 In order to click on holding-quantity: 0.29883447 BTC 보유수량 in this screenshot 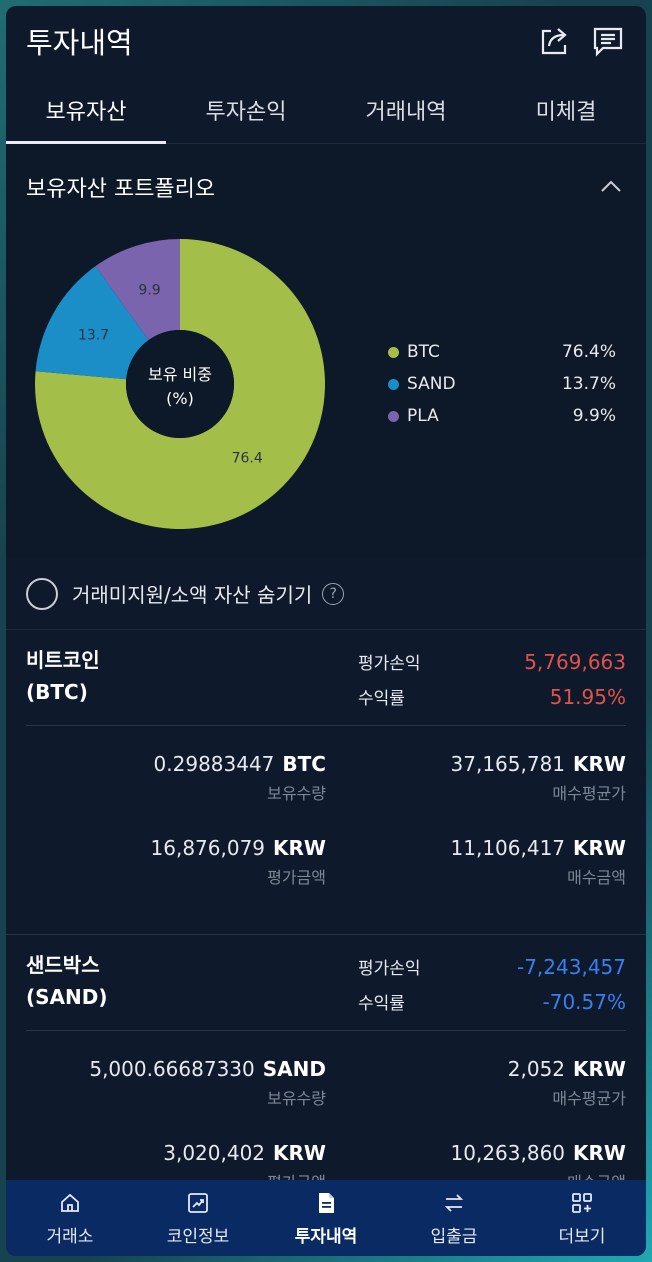, I will do `click(176, 790)`.